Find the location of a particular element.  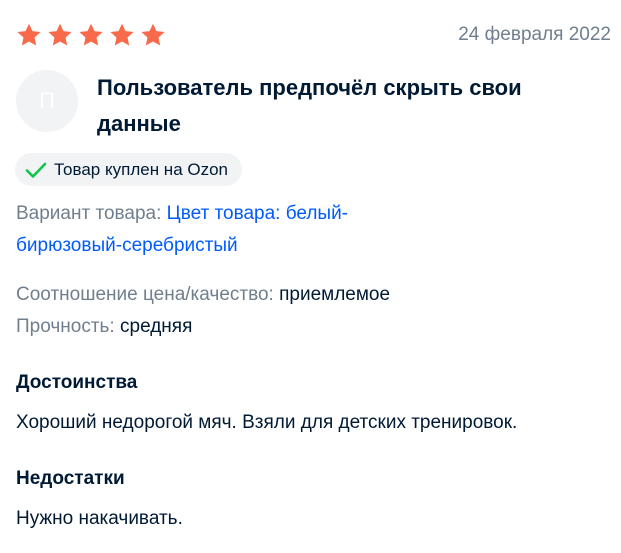

variant-label: Вариант товара: is located at coordinates (89, 213).